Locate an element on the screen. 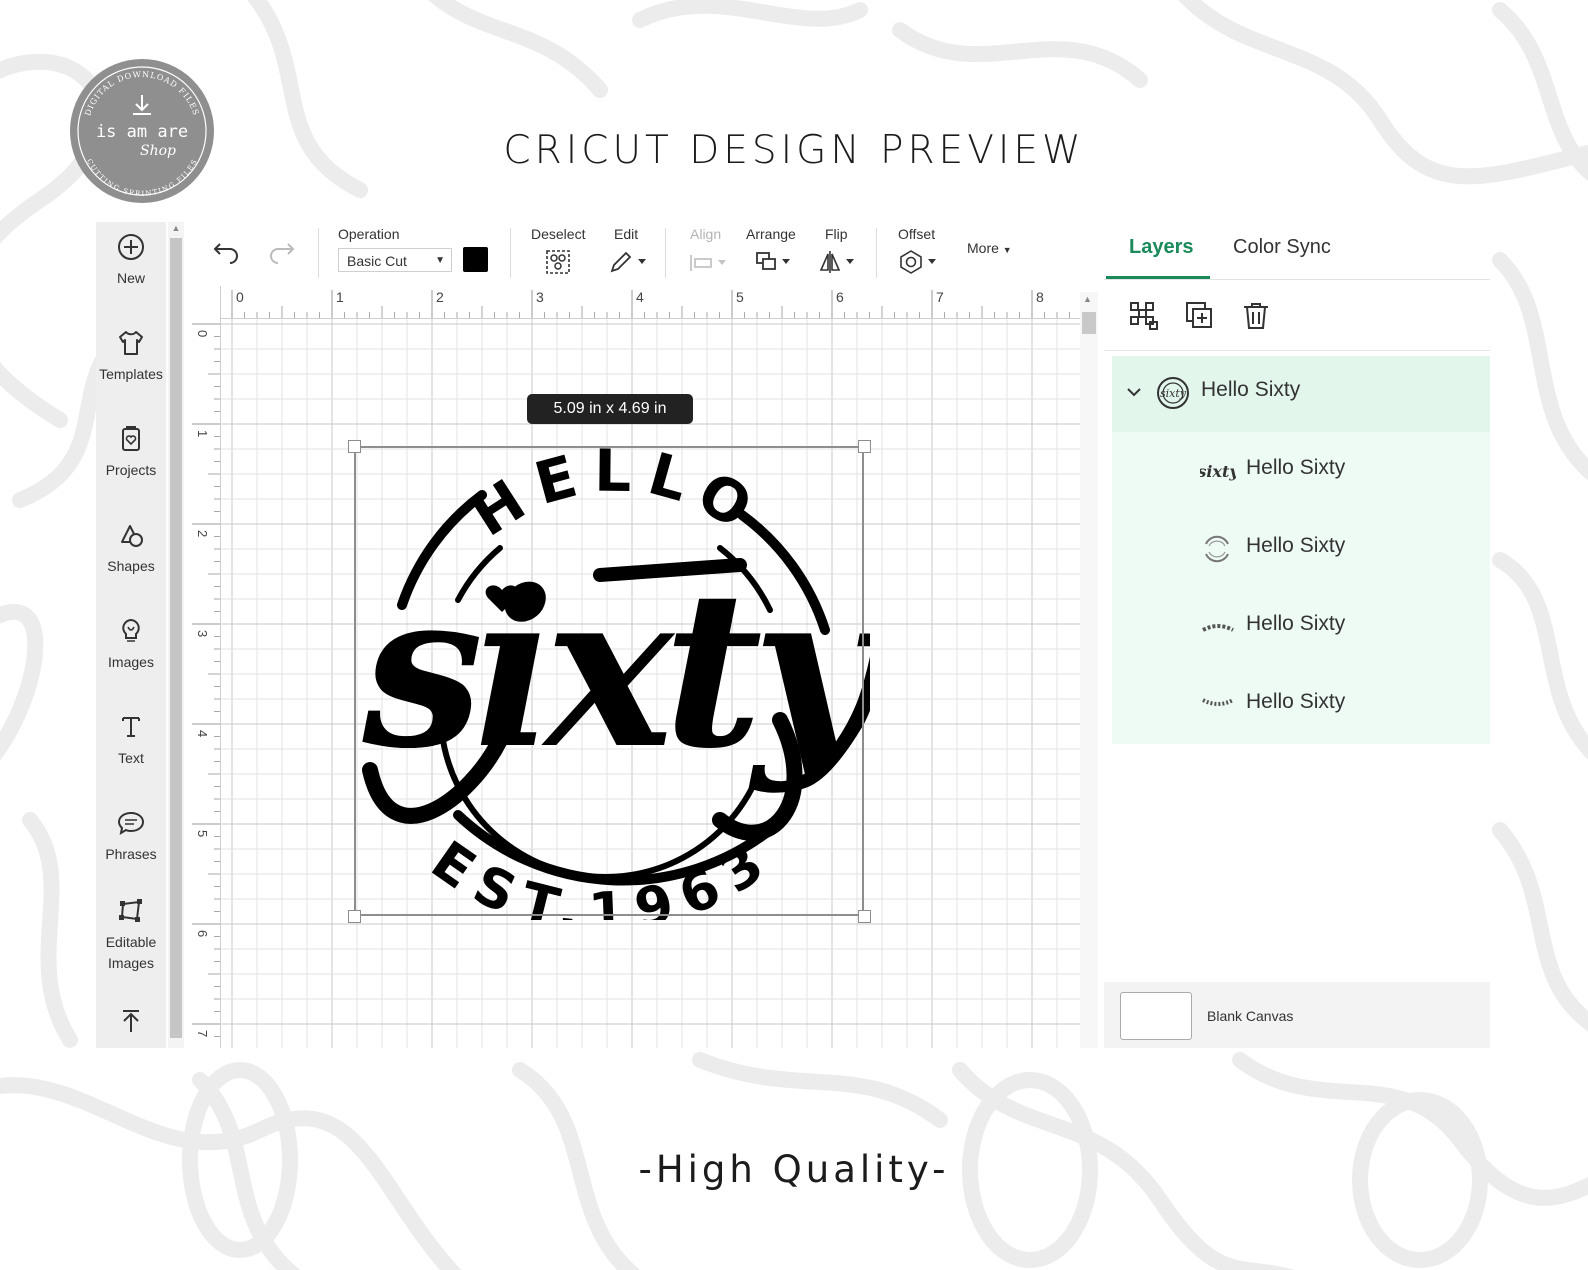 This screenshot has height=1270, width=1588. upload-icon is located at coordinates (131, 1021).